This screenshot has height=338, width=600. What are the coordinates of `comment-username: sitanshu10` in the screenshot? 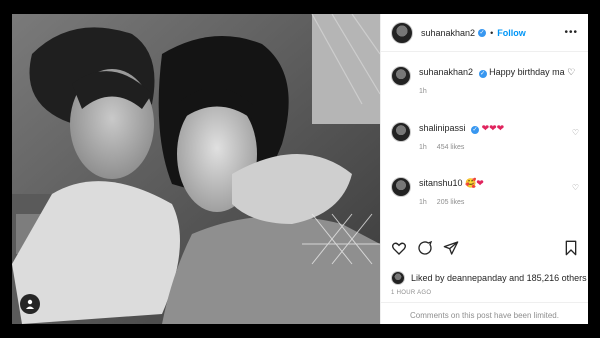 It's located at (441, 183).